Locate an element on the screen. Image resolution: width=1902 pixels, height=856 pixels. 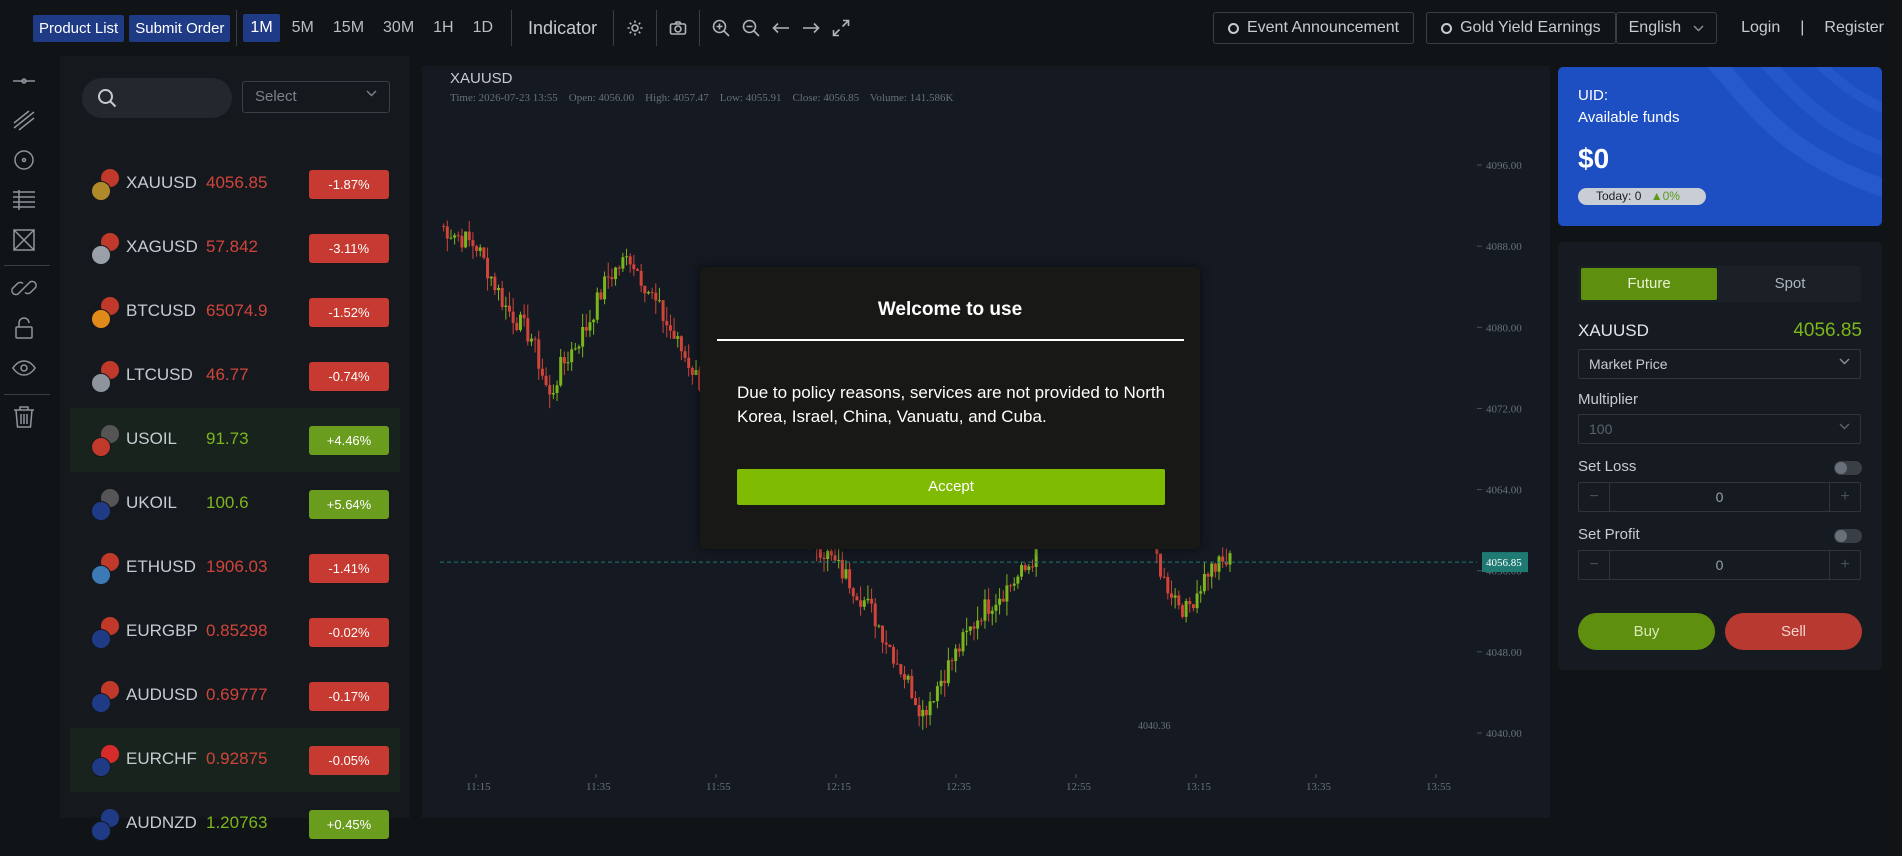
set-loss-toggle is located at coordinates (1848, 468).